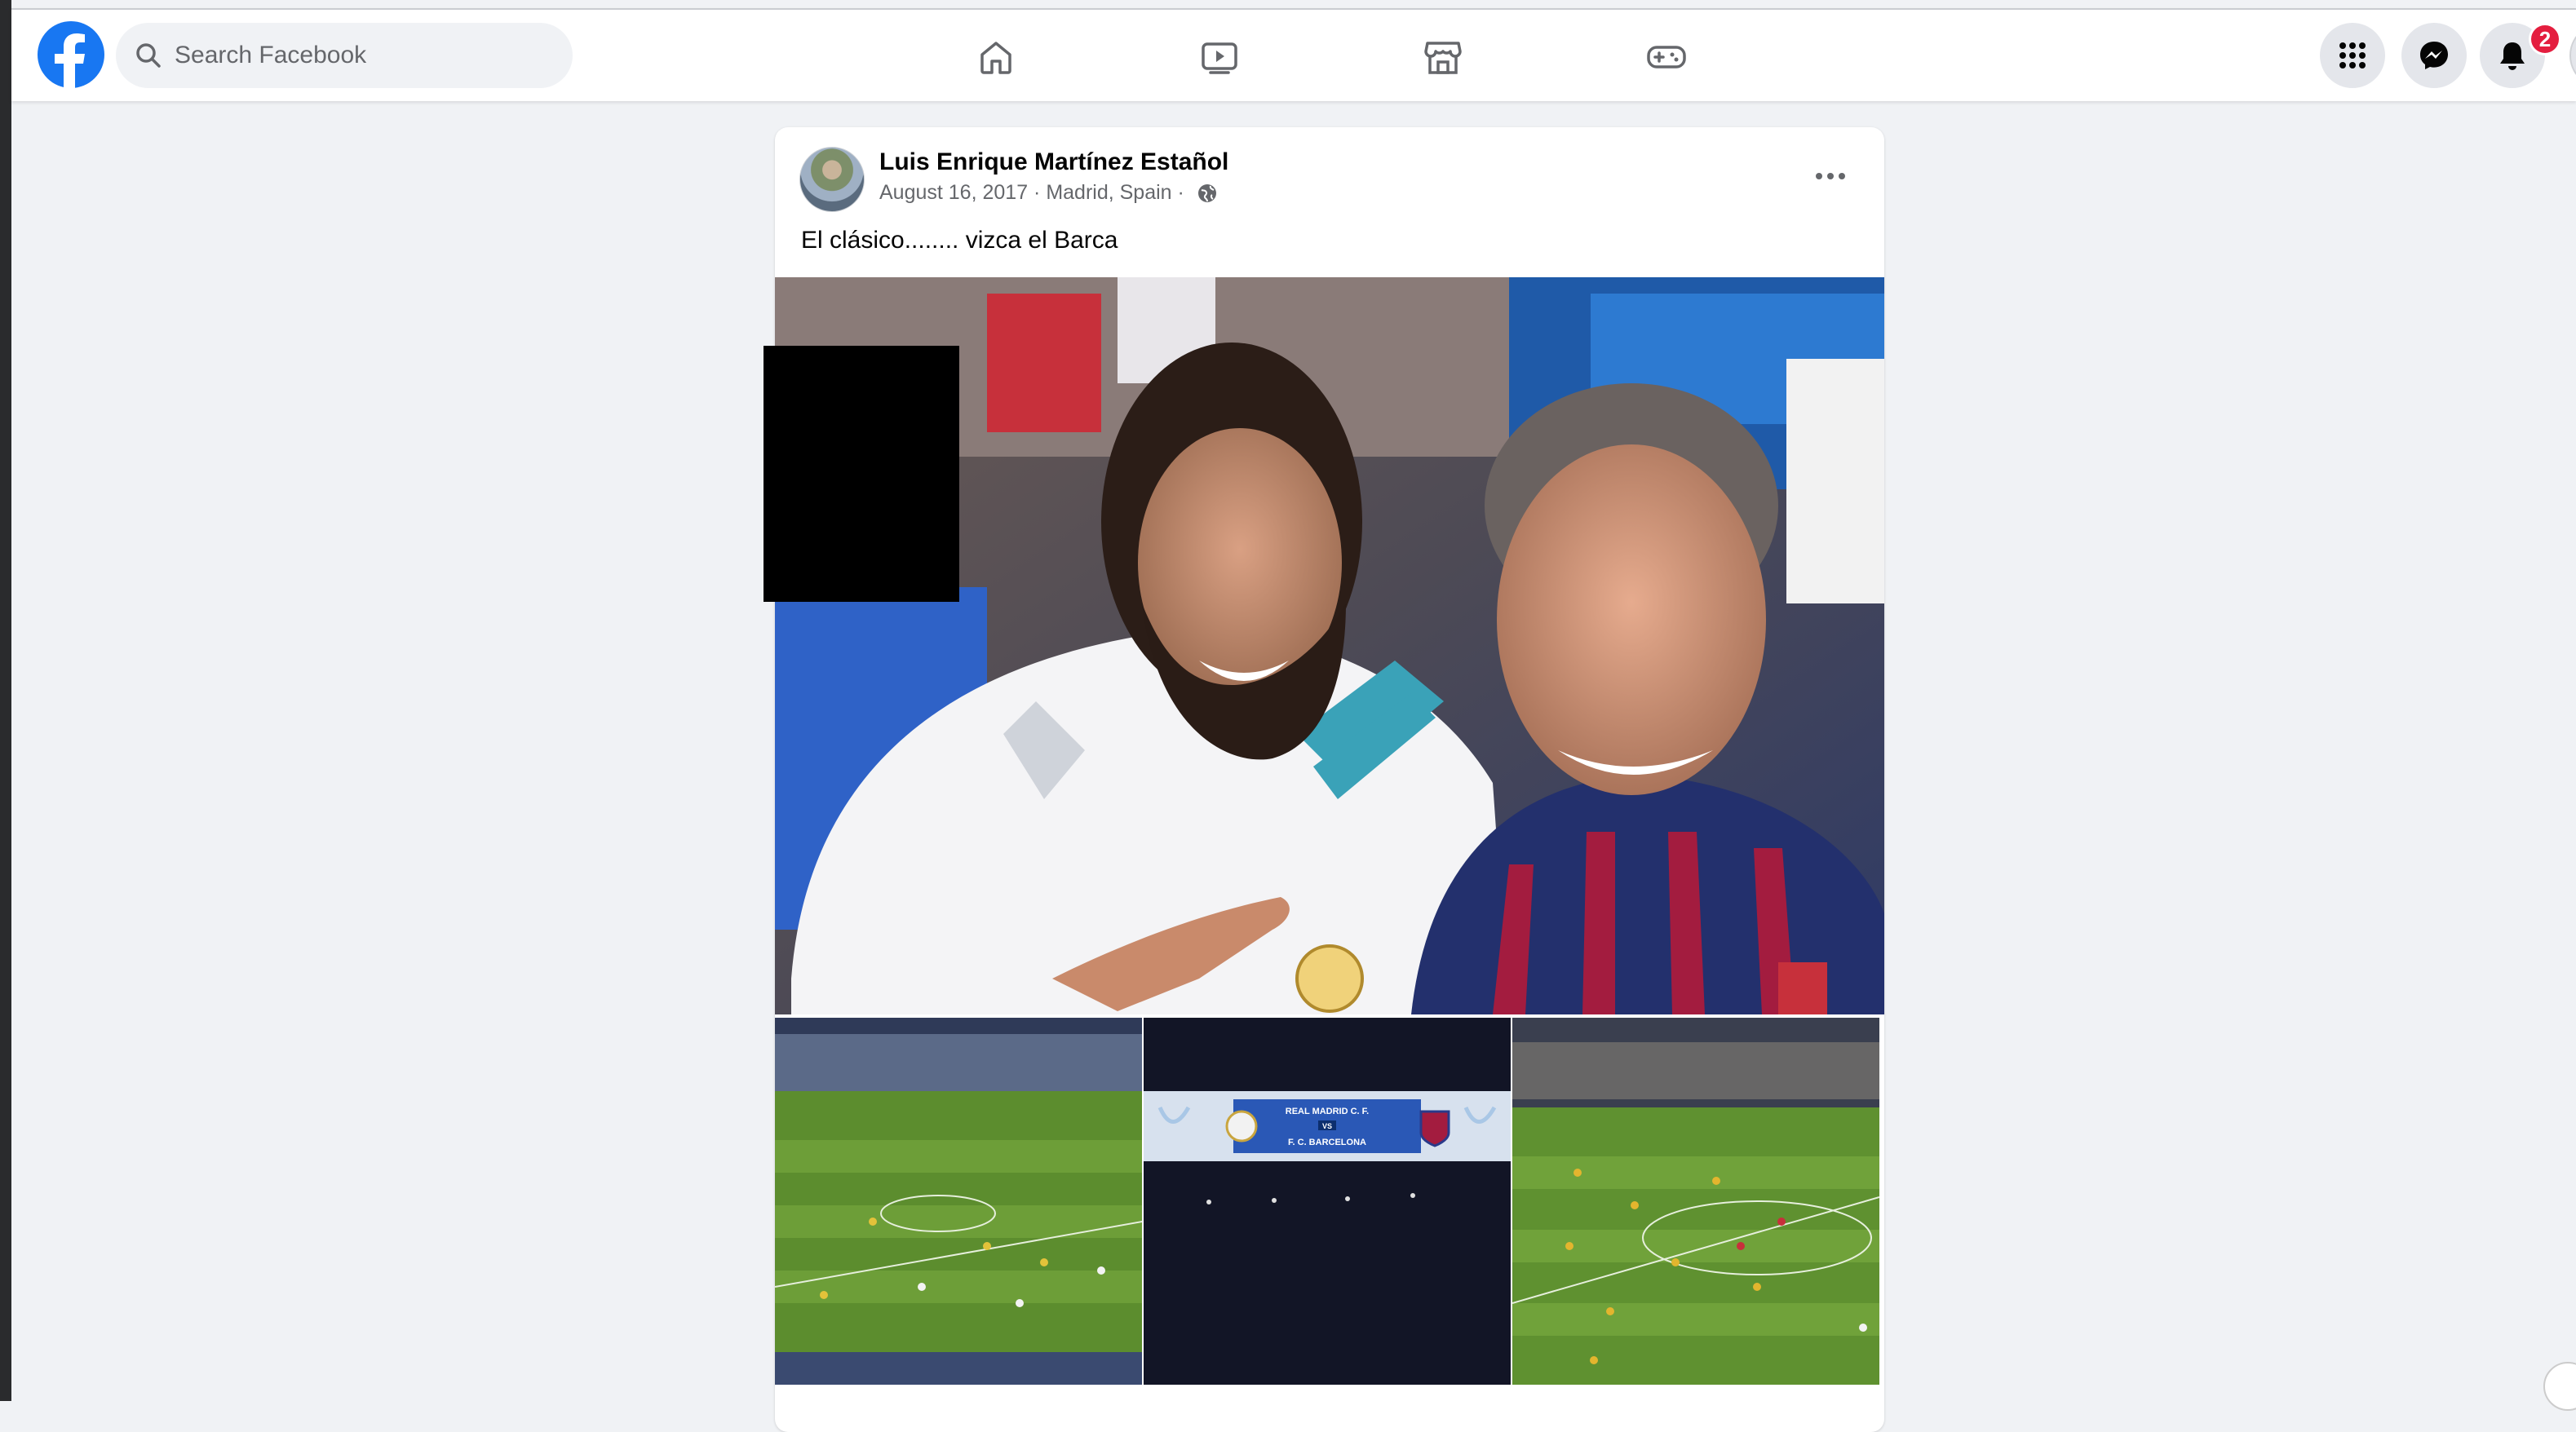 The height and width of the screenshot is (1432, 2576). I want to click on post-date: August 16, 2017, so click(953, 193).